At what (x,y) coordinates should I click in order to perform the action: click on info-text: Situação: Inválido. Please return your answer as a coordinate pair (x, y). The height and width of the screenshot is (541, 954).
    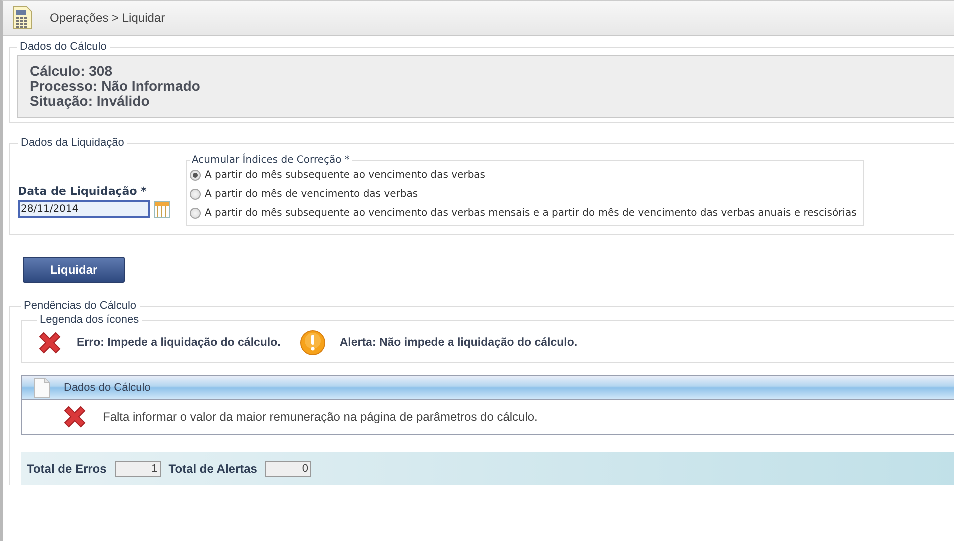
    Looking at the image, I should click on (90, 101).